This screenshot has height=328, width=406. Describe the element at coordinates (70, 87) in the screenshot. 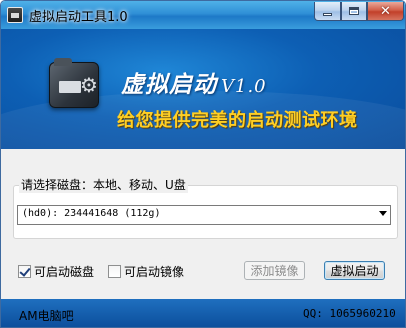

I see `disk-slot` at that location.